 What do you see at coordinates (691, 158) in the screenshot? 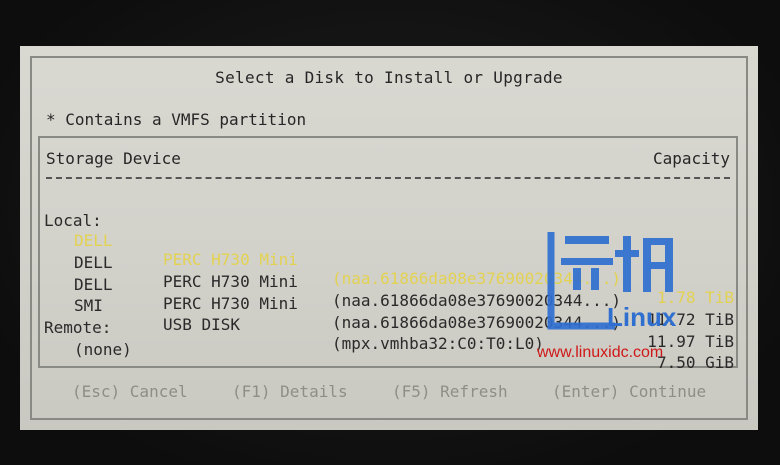
I see `capacity-header: Capacity` at bounding box center [691, 158].